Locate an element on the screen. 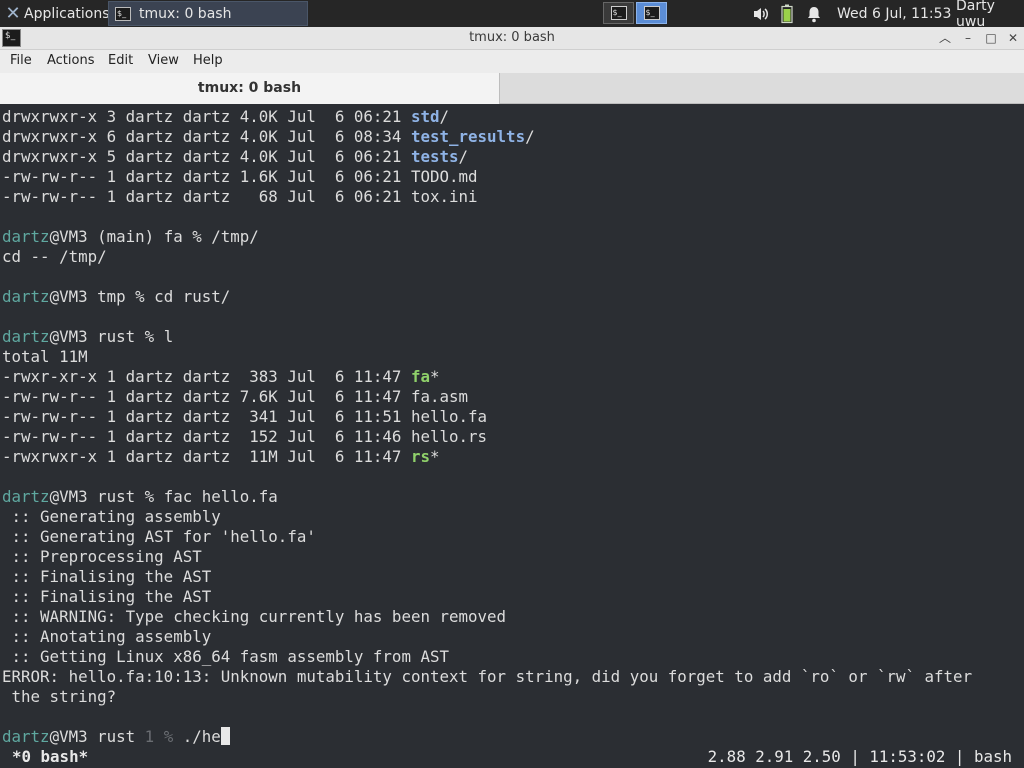 Image resolution: width=1024 pixels, height=768 pixels. tmux-status-right: 2.88 2.91 2.50 | 11:53:02 | bash is located at coordinates (859, 756).